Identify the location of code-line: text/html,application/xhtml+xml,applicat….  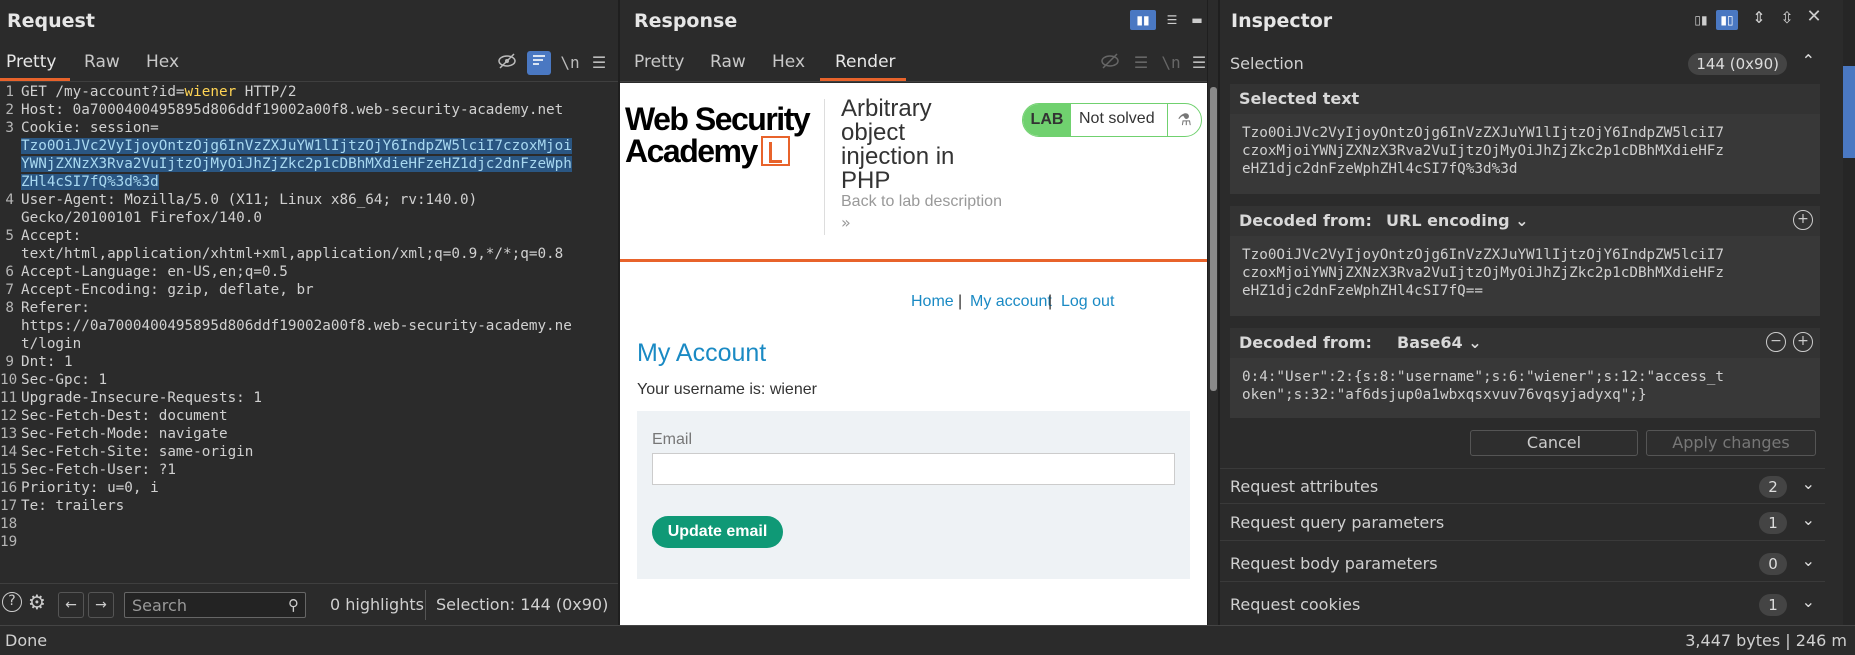
(292, 254).